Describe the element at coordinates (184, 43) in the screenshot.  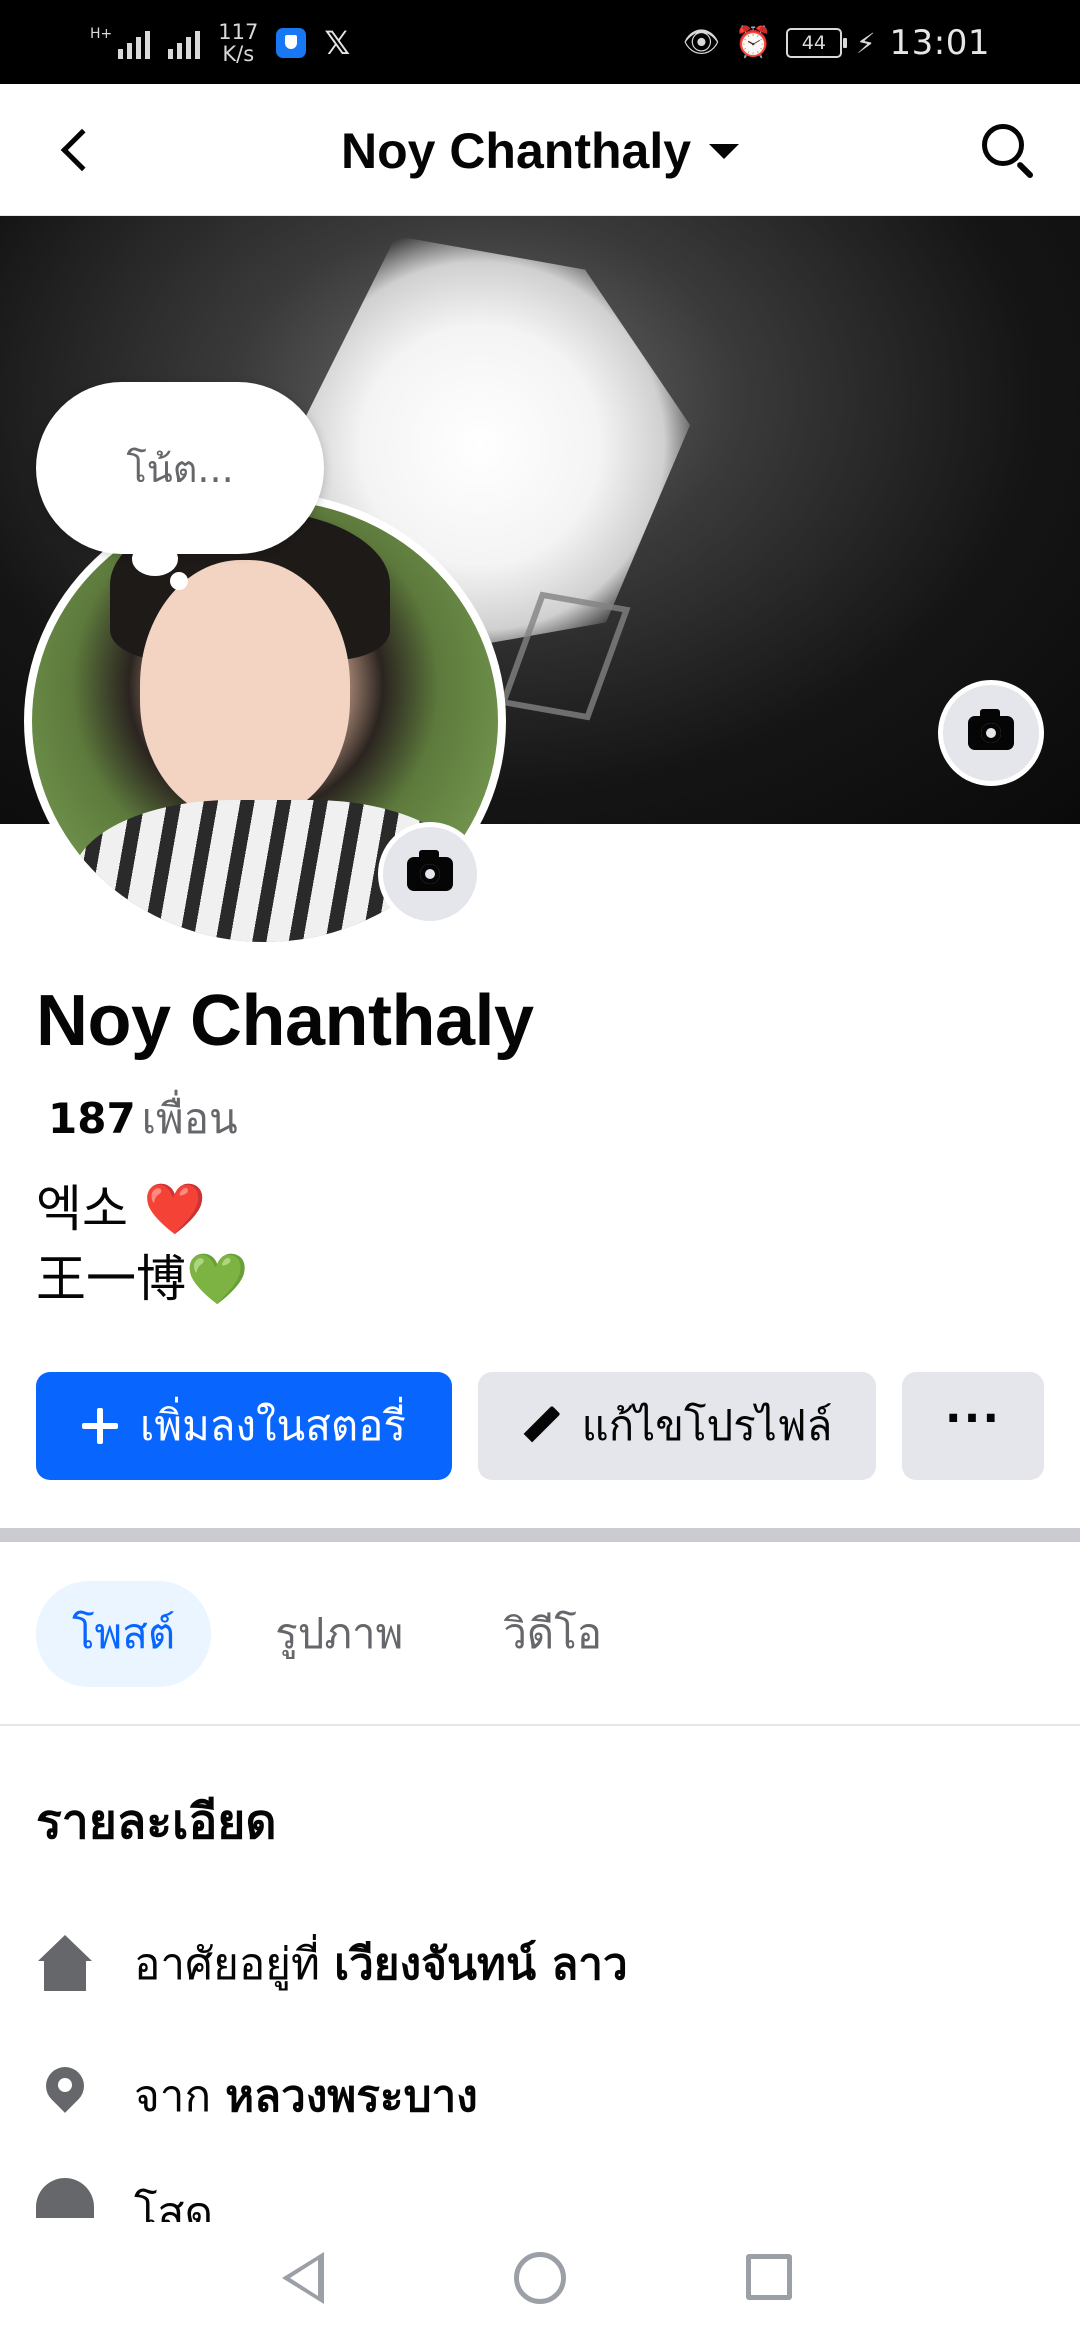
I see `signal-icon-sim2` at that location.